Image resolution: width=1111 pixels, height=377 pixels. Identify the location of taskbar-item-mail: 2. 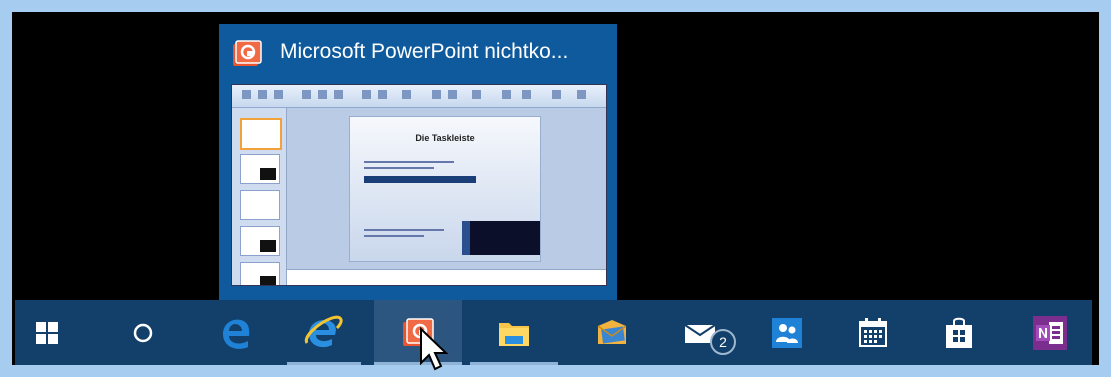
(701, 332).